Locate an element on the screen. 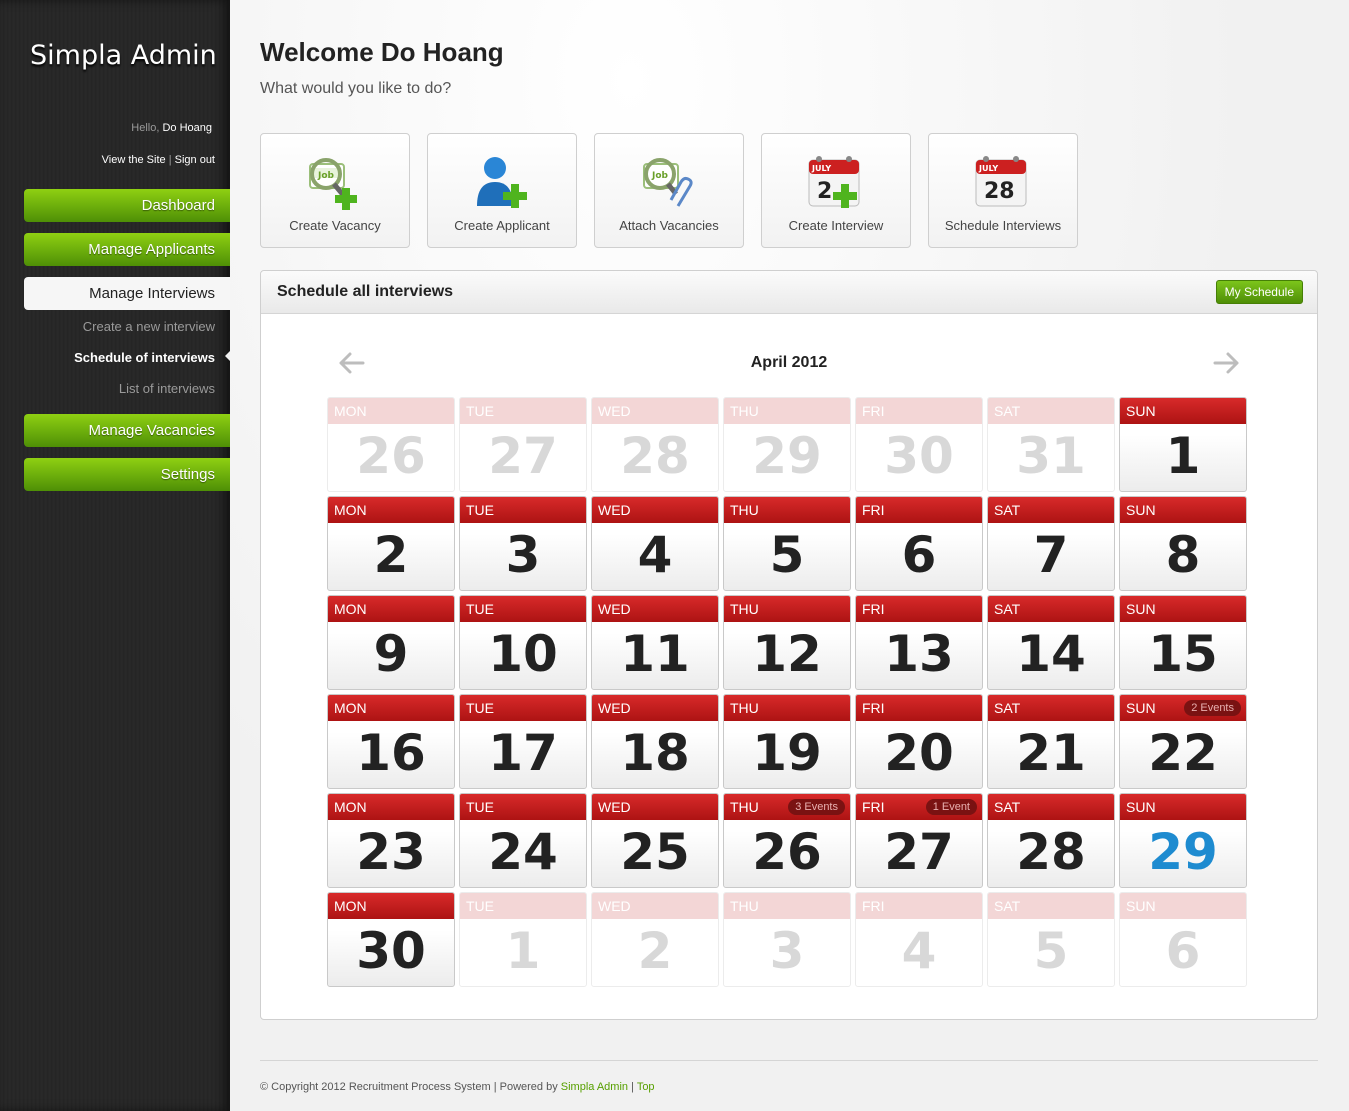 The height and width of the screenshot is (1111, 1349). calendar-day-cell: TUE 1 is located at coordinates (523, 939).